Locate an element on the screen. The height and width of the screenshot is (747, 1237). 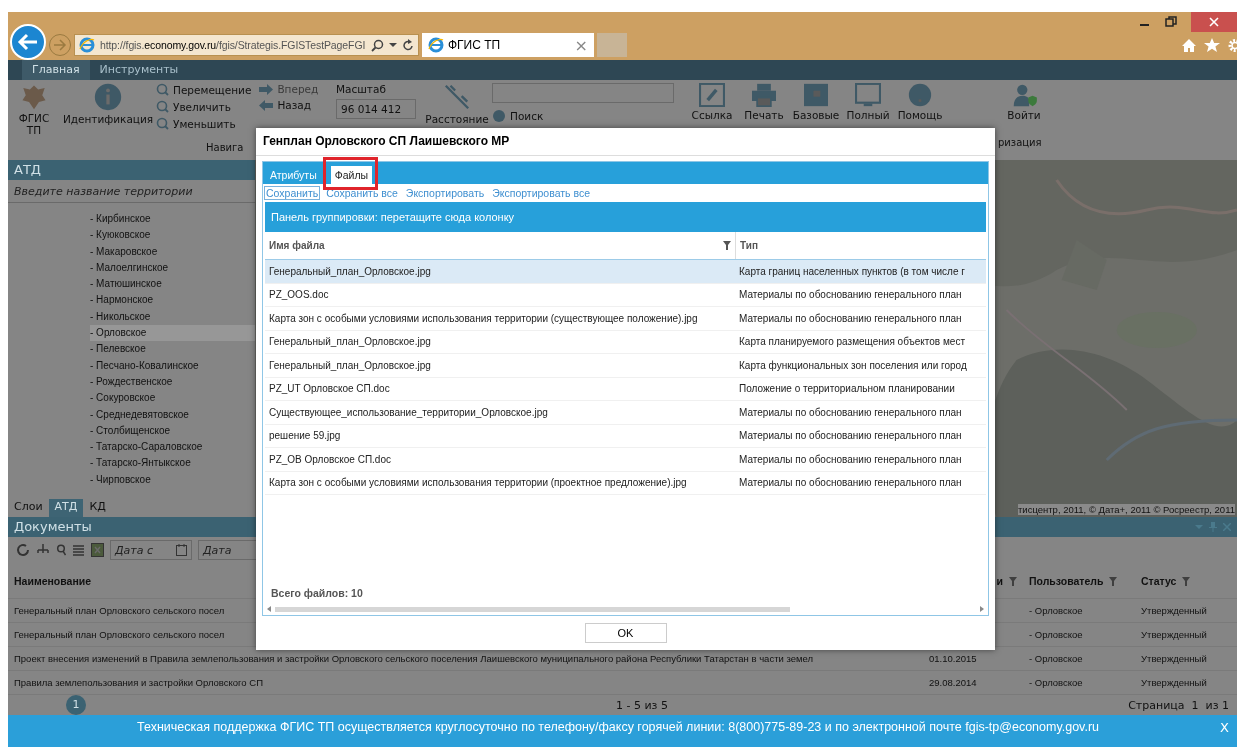
territory-item: - Малоелгинское is located at coordinates (172, 268).